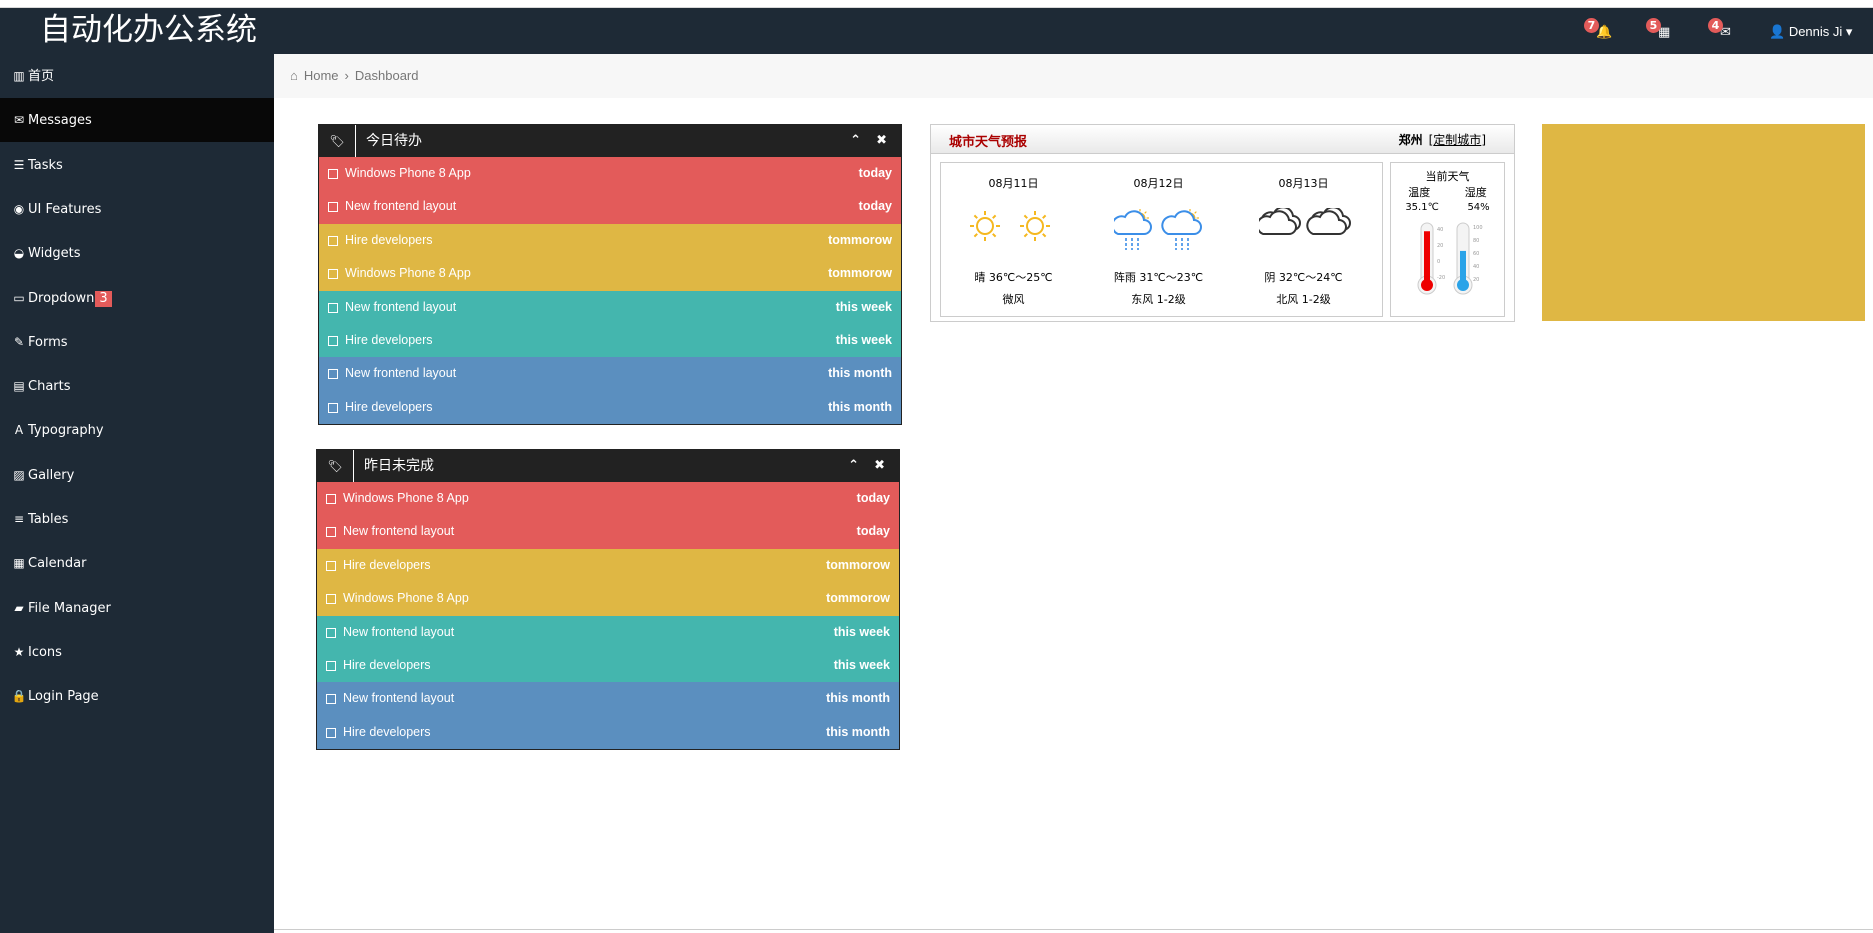  Describe the element at coordinates (66, 431) in the screenshot. I see `sidebar-item-label: Typography` at that location.